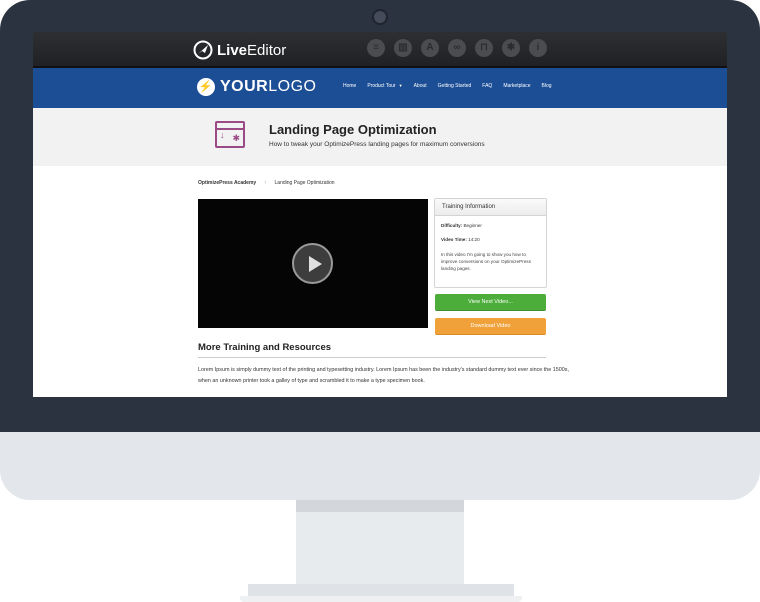 The width and height of the screenshot is (760, 602). Describe the element at coordinates (304, 182) in the screenshot. I see `breadcrumb-current: Landing Page Optimization` at that location.